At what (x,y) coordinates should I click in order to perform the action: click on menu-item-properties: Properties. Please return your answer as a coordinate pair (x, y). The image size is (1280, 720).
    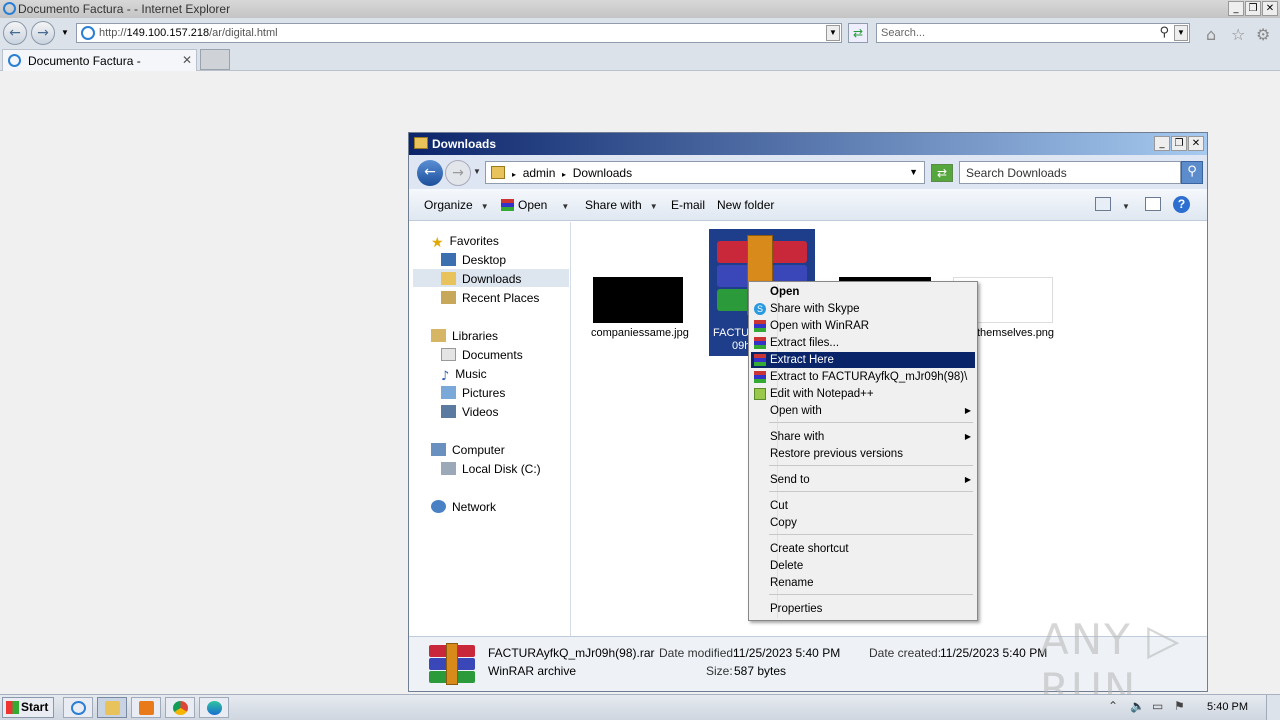
    Looking at the image, I should click on (863, 609).